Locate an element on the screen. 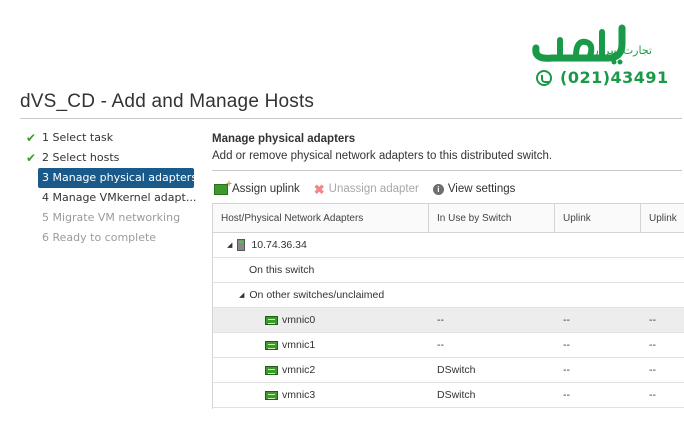  view-settings-button: i View settings is located at coordinates (474, 189).